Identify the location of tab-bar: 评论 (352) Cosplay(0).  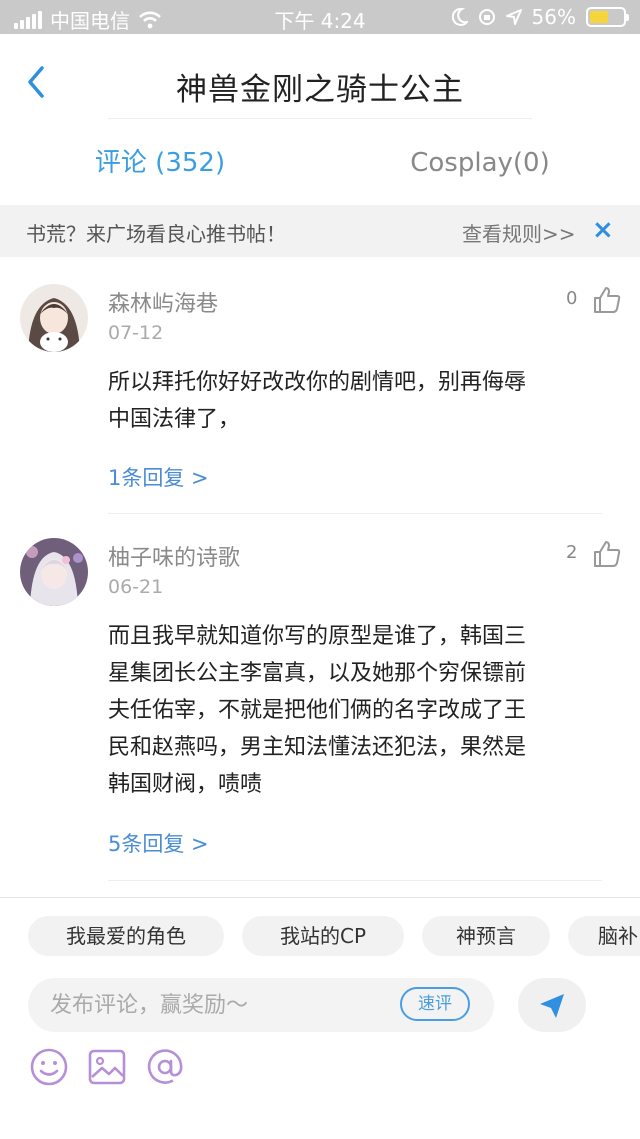
(320, 163).